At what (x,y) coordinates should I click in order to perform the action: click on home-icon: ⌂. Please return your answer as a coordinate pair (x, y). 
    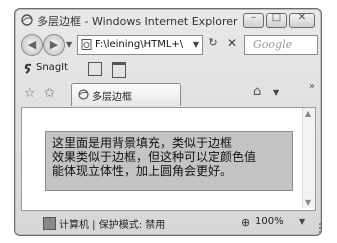
    Looking at the image, I should click on (257, 91).